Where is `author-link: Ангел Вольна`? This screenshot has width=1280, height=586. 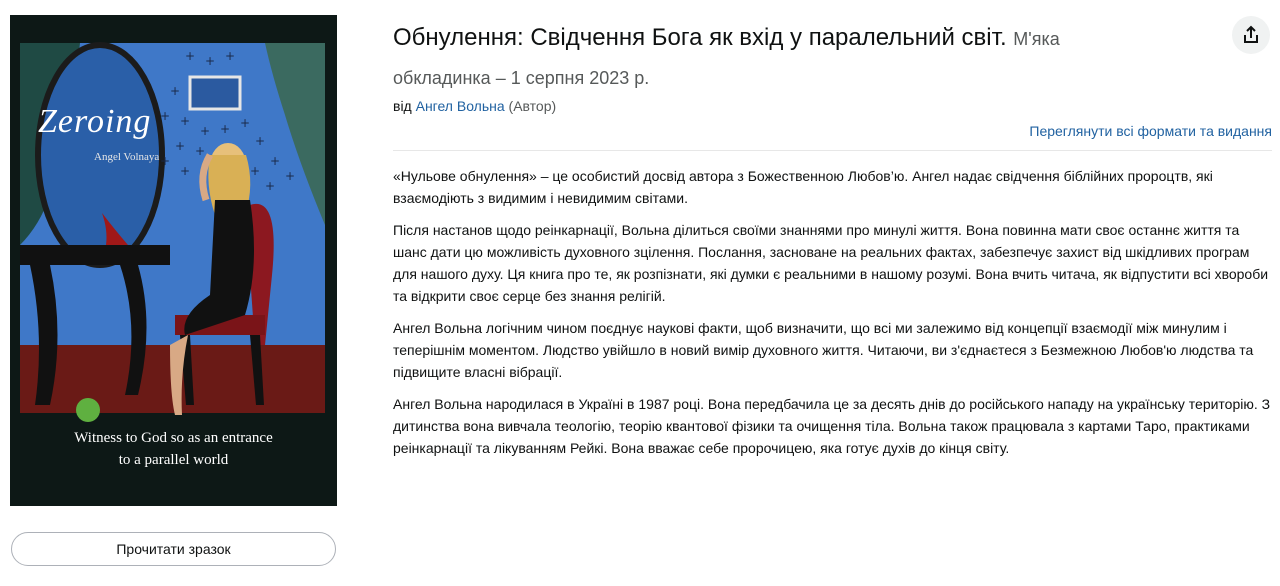
author-link: Ангел Вольна is located at coordinates (460, 106).